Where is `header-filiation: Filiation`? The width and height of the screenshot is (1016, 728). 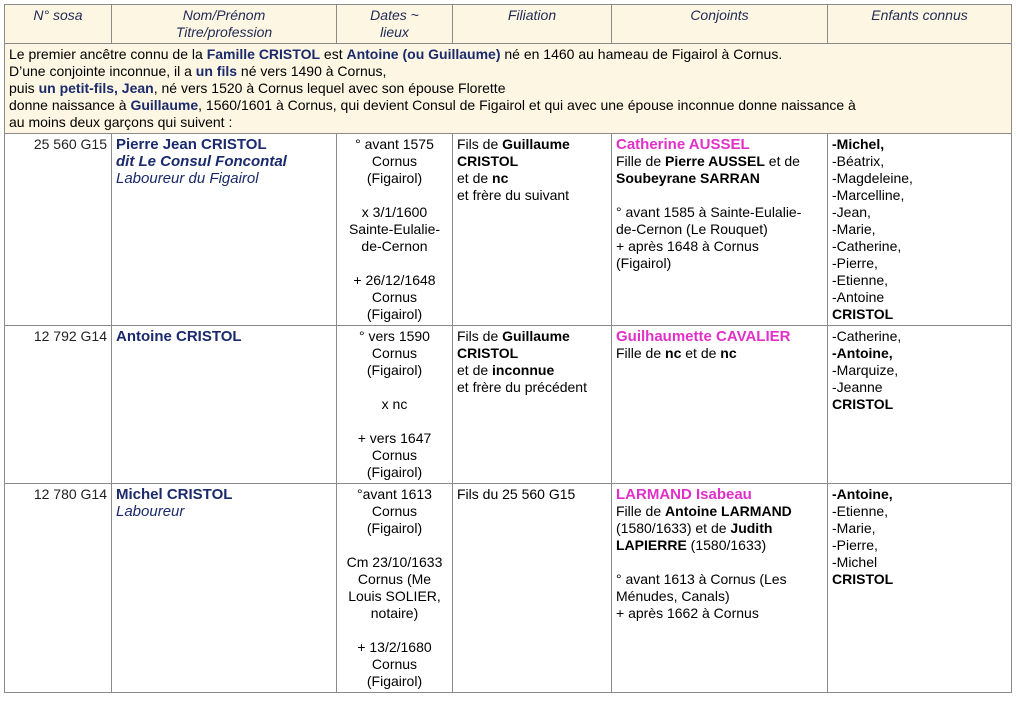 header-filiation: Filiation is located at coordinates (532, 24).